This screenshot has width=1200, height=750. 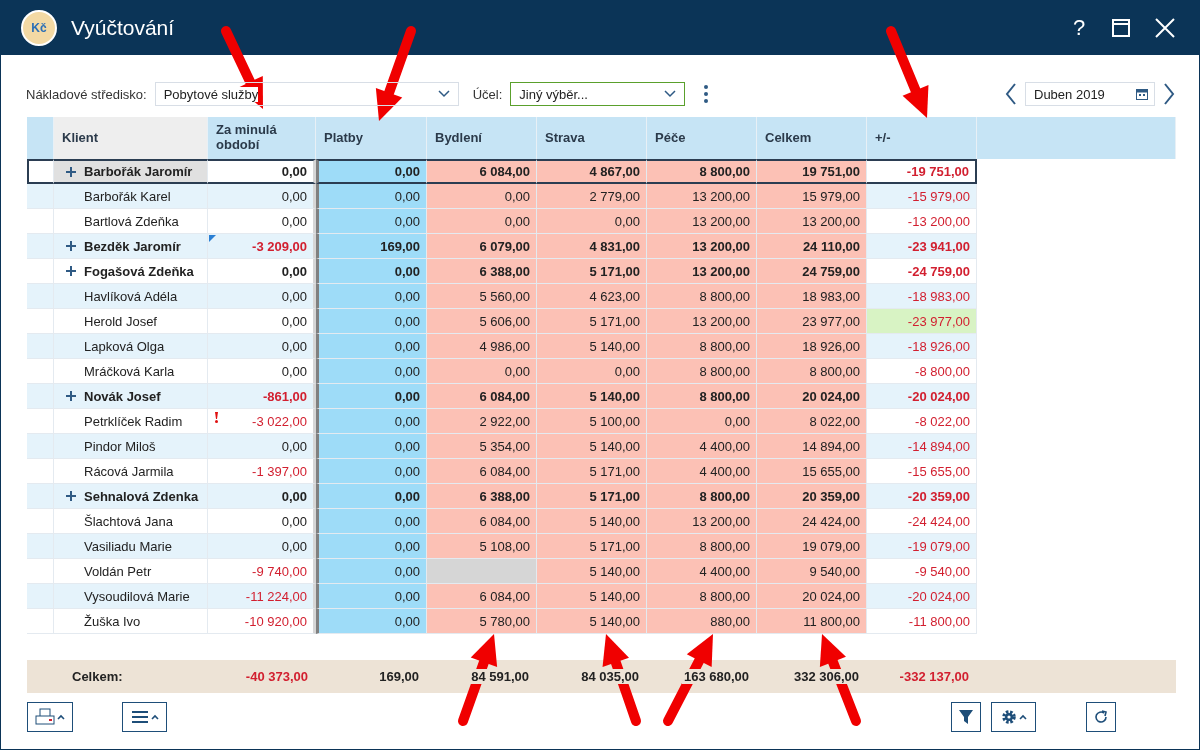 What do you see at coordinates (399, 676) in the screenshot?
I see `total-value: 169,00` at bounding box center [399, 676].